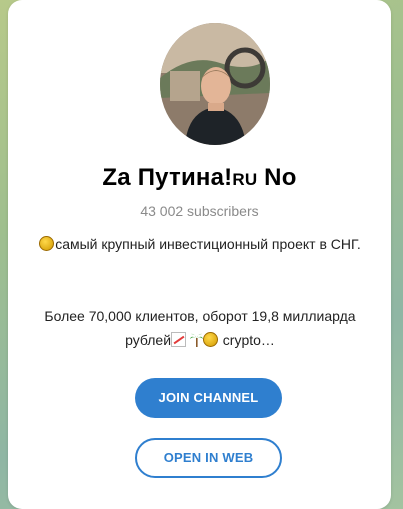 The width and height of the screenshot is (403, 509). Describe the element at coordinates (199, 211) in the screenshot. I see `subscriber-count: 43 002 subscribers` at that location.